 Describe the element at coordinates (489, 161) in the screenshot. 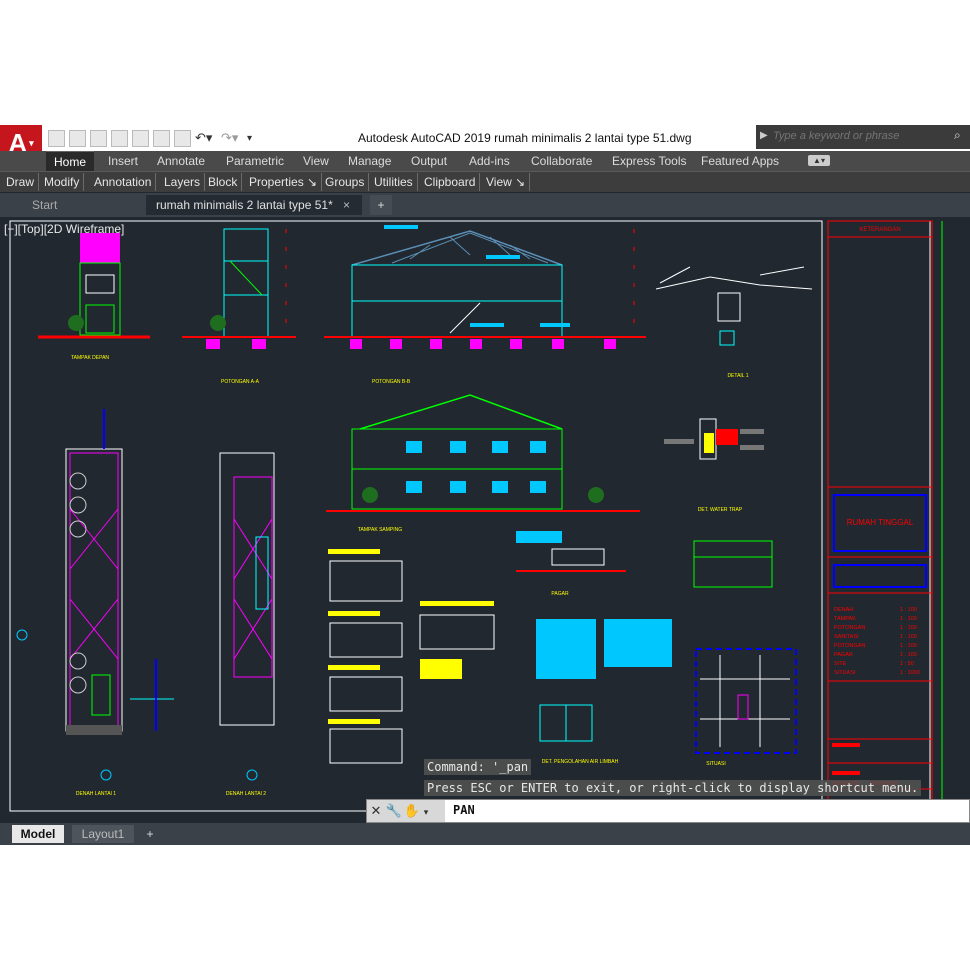

I see `tab-add-ins: Add-ins` at that location.